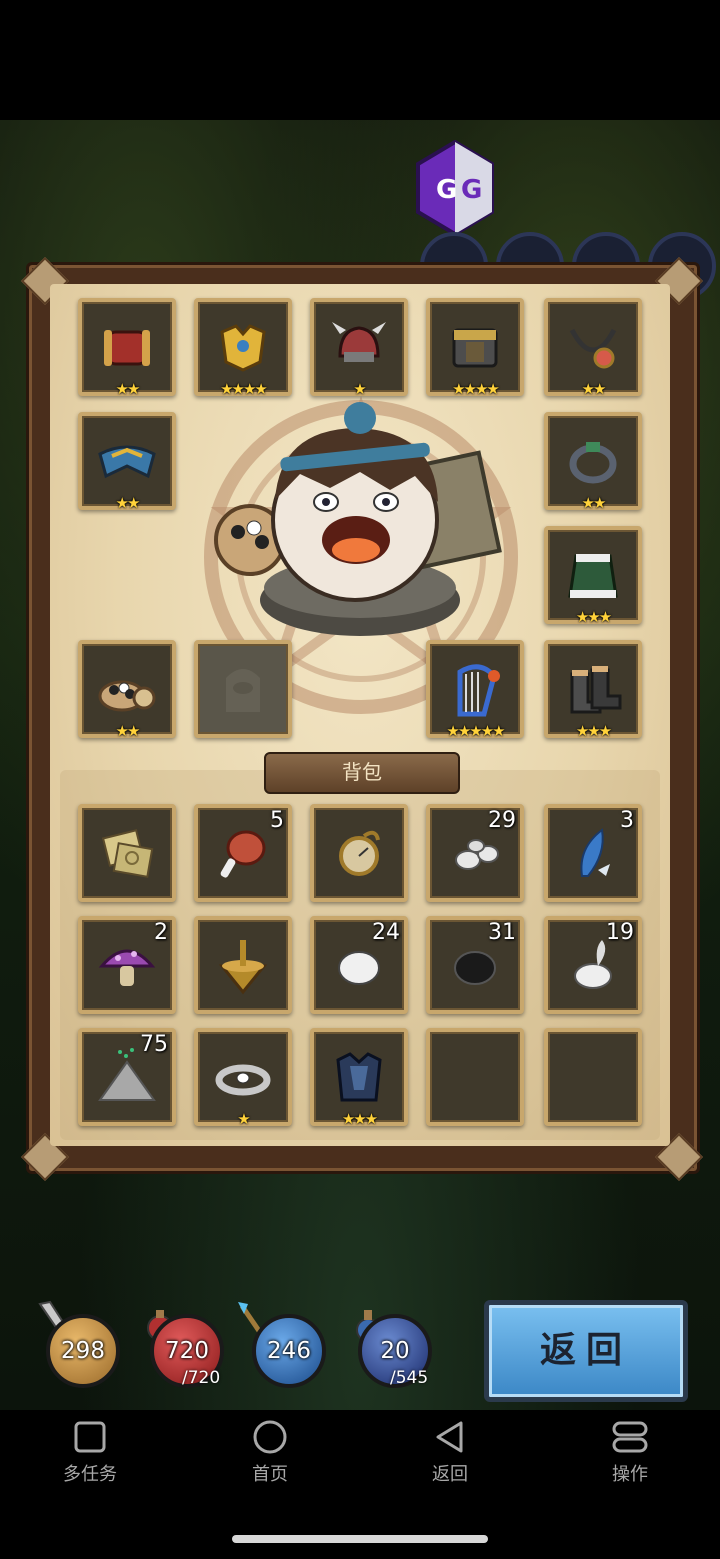 The height and width of the screenshot is (1559, 720). I want to click on toggle-icon, so click(630, 1437).